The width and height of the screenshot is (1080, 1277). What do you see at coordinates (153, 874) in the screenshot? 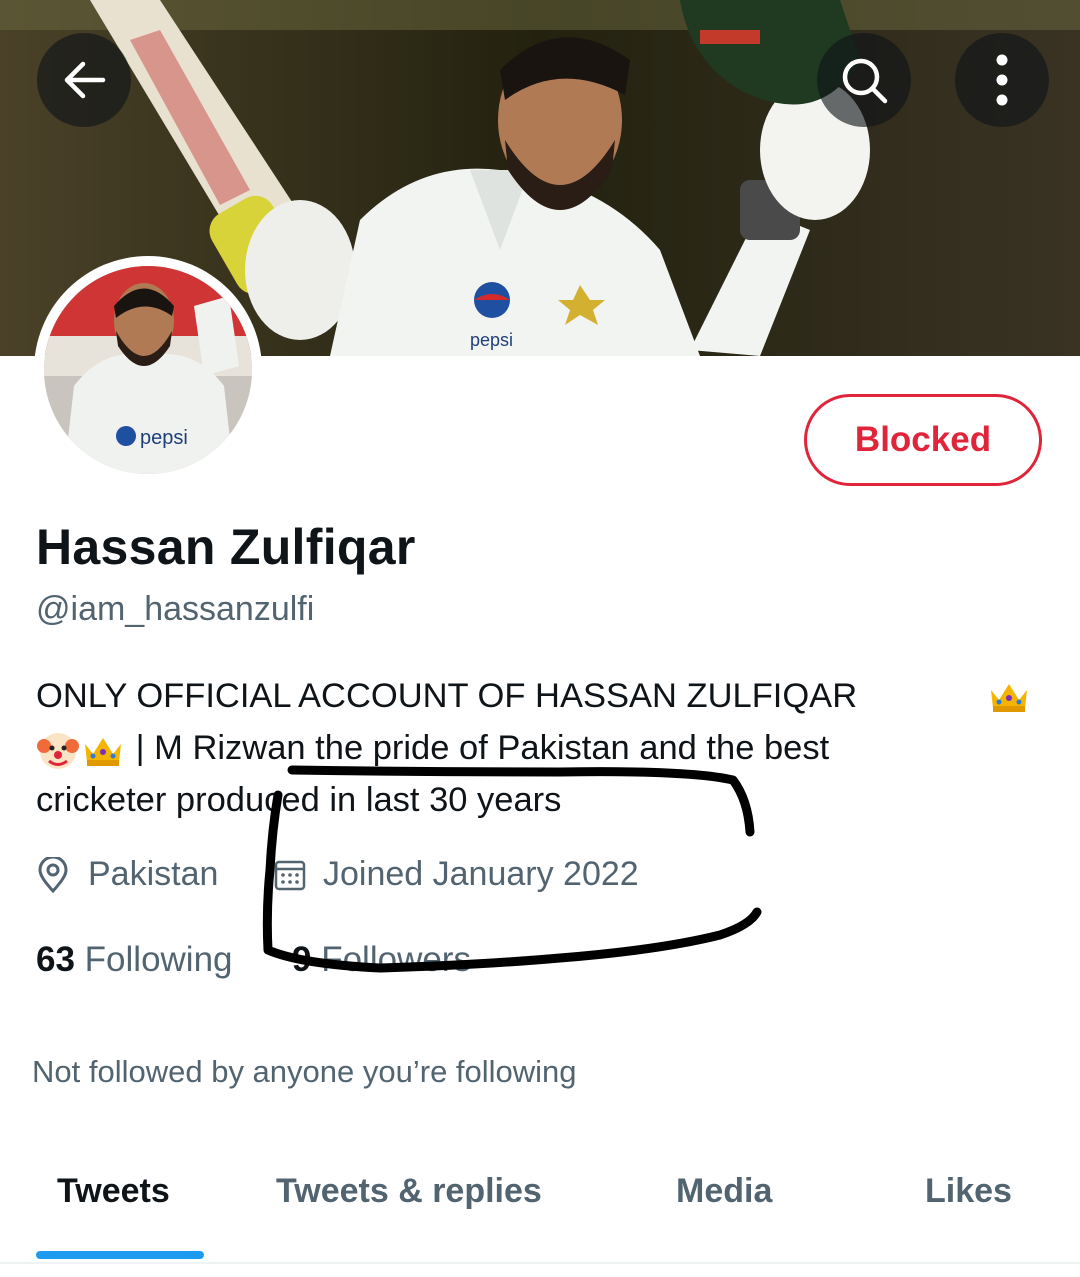
I see `location-text: Pakistan` at bounding box center [153, 874].